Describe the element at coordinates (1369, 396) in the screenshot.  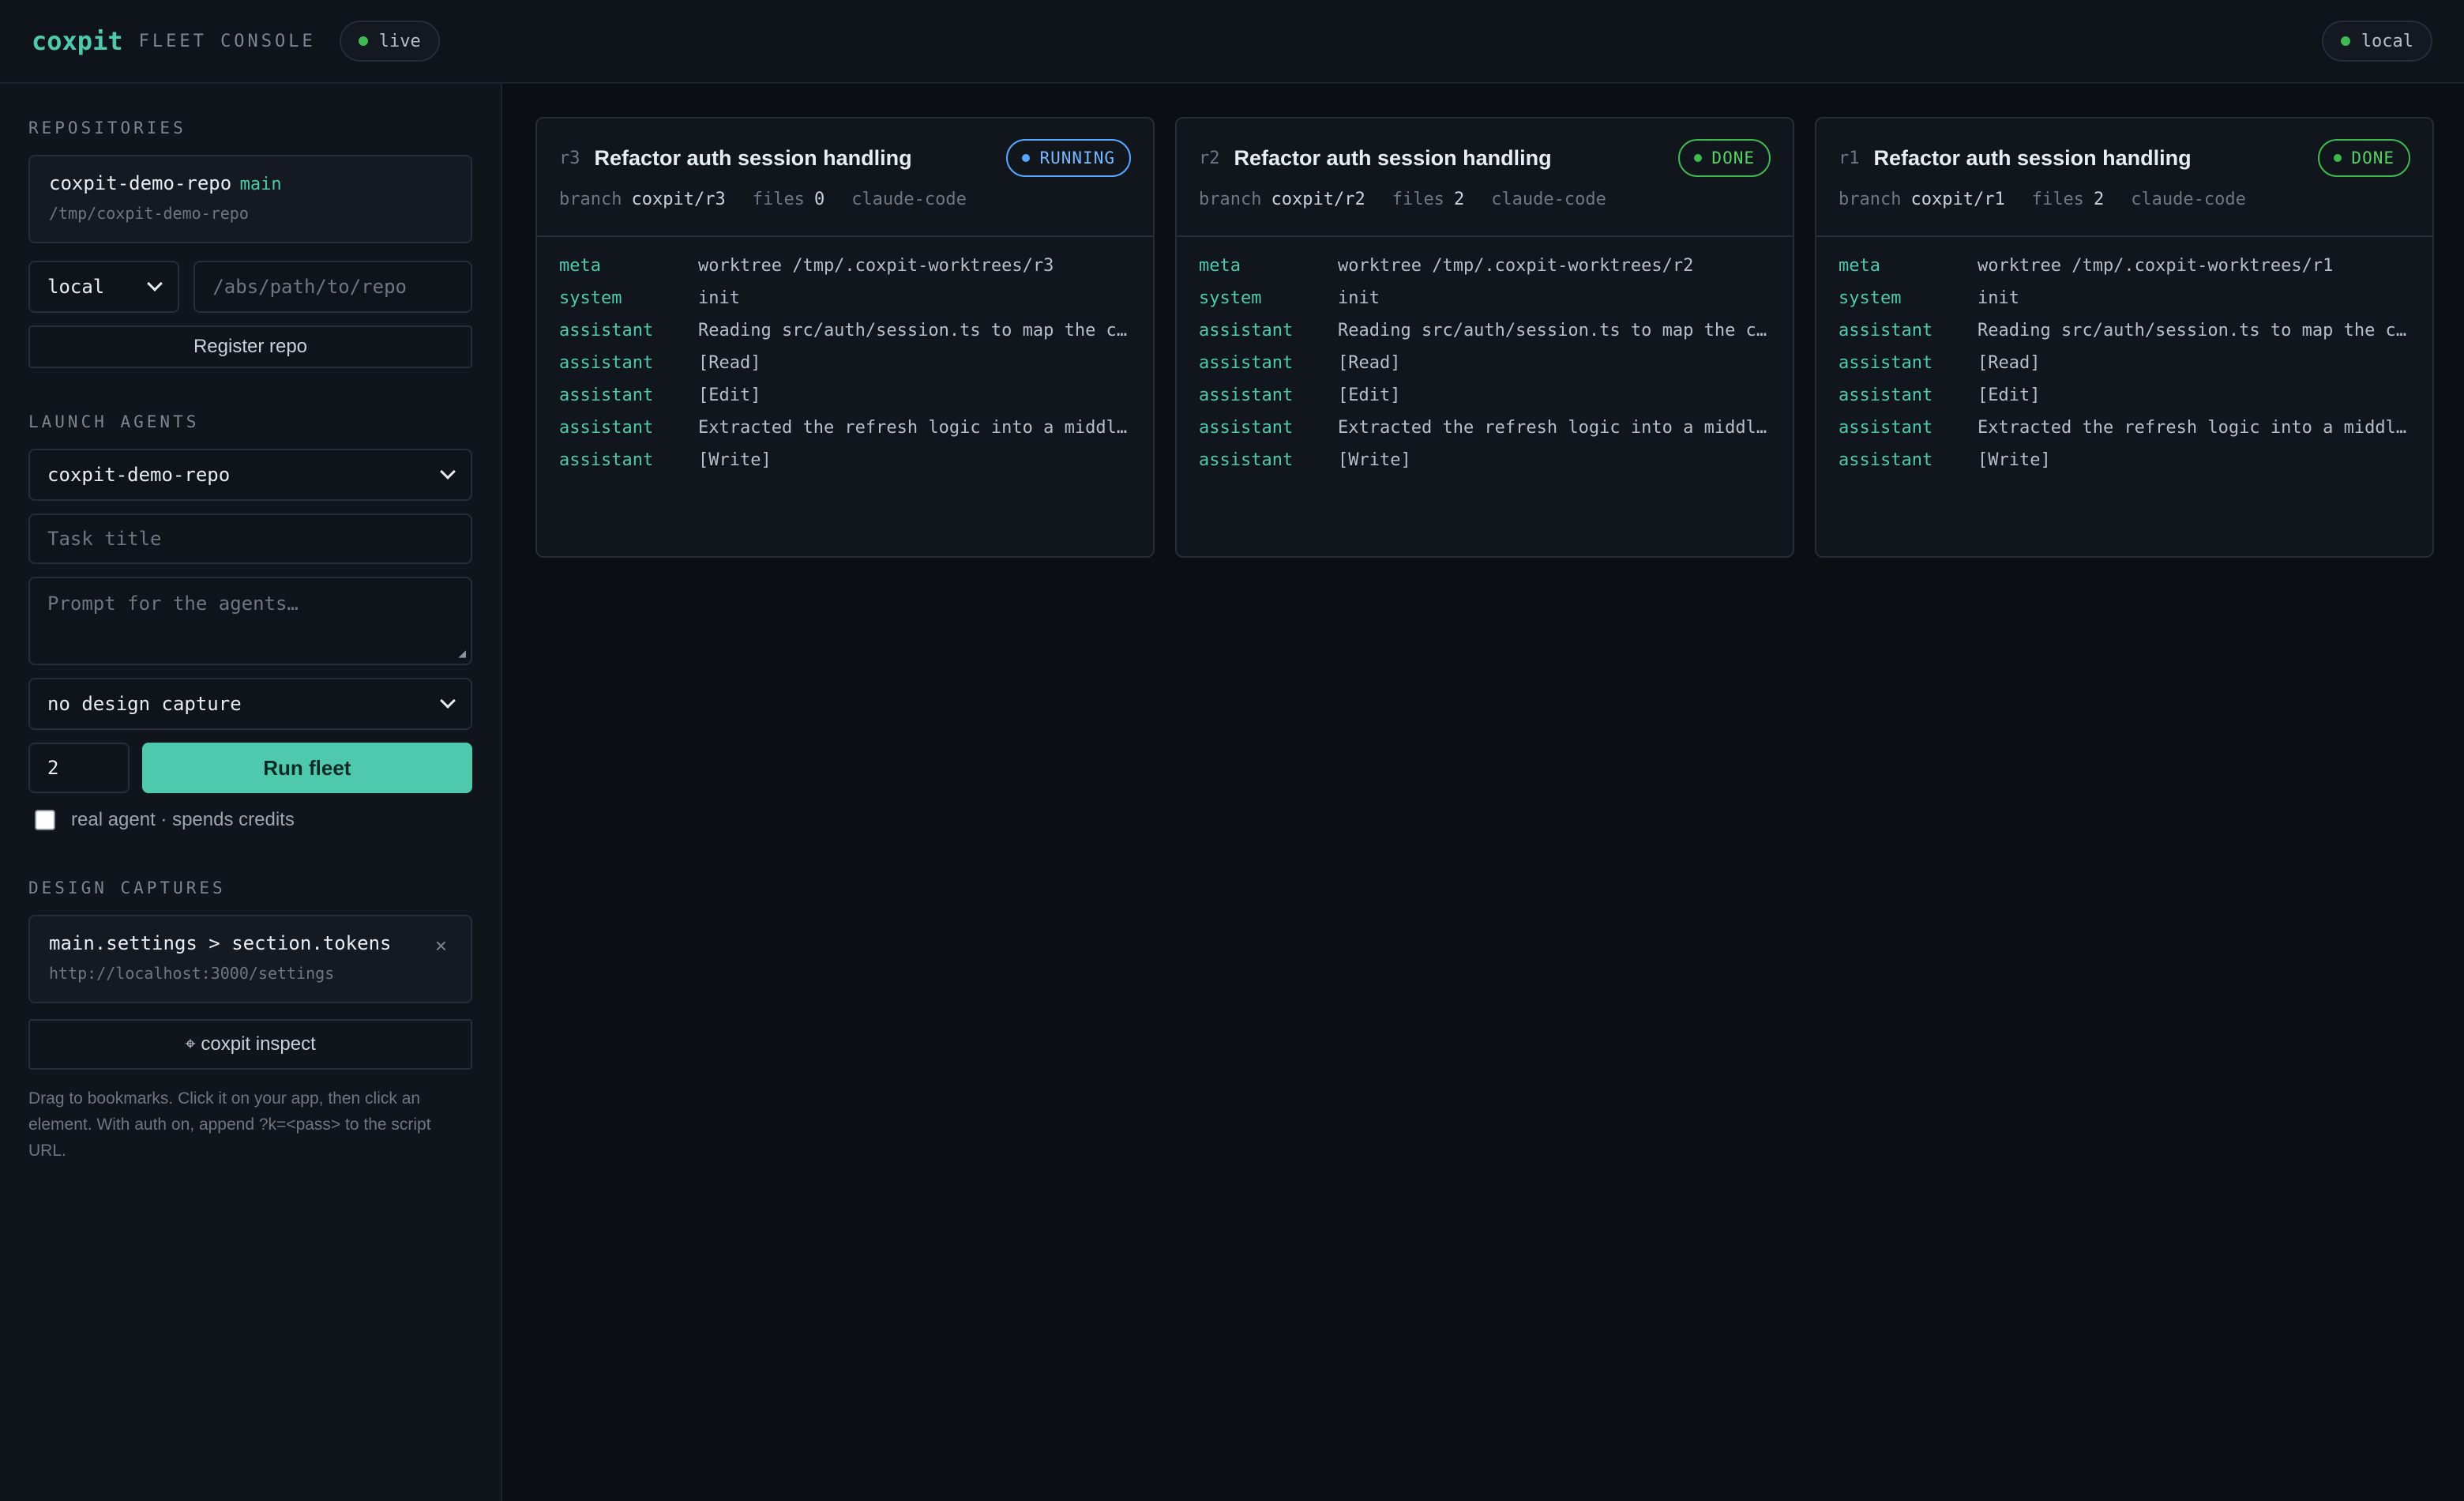
I see `log-text: [Edit]` at that location.